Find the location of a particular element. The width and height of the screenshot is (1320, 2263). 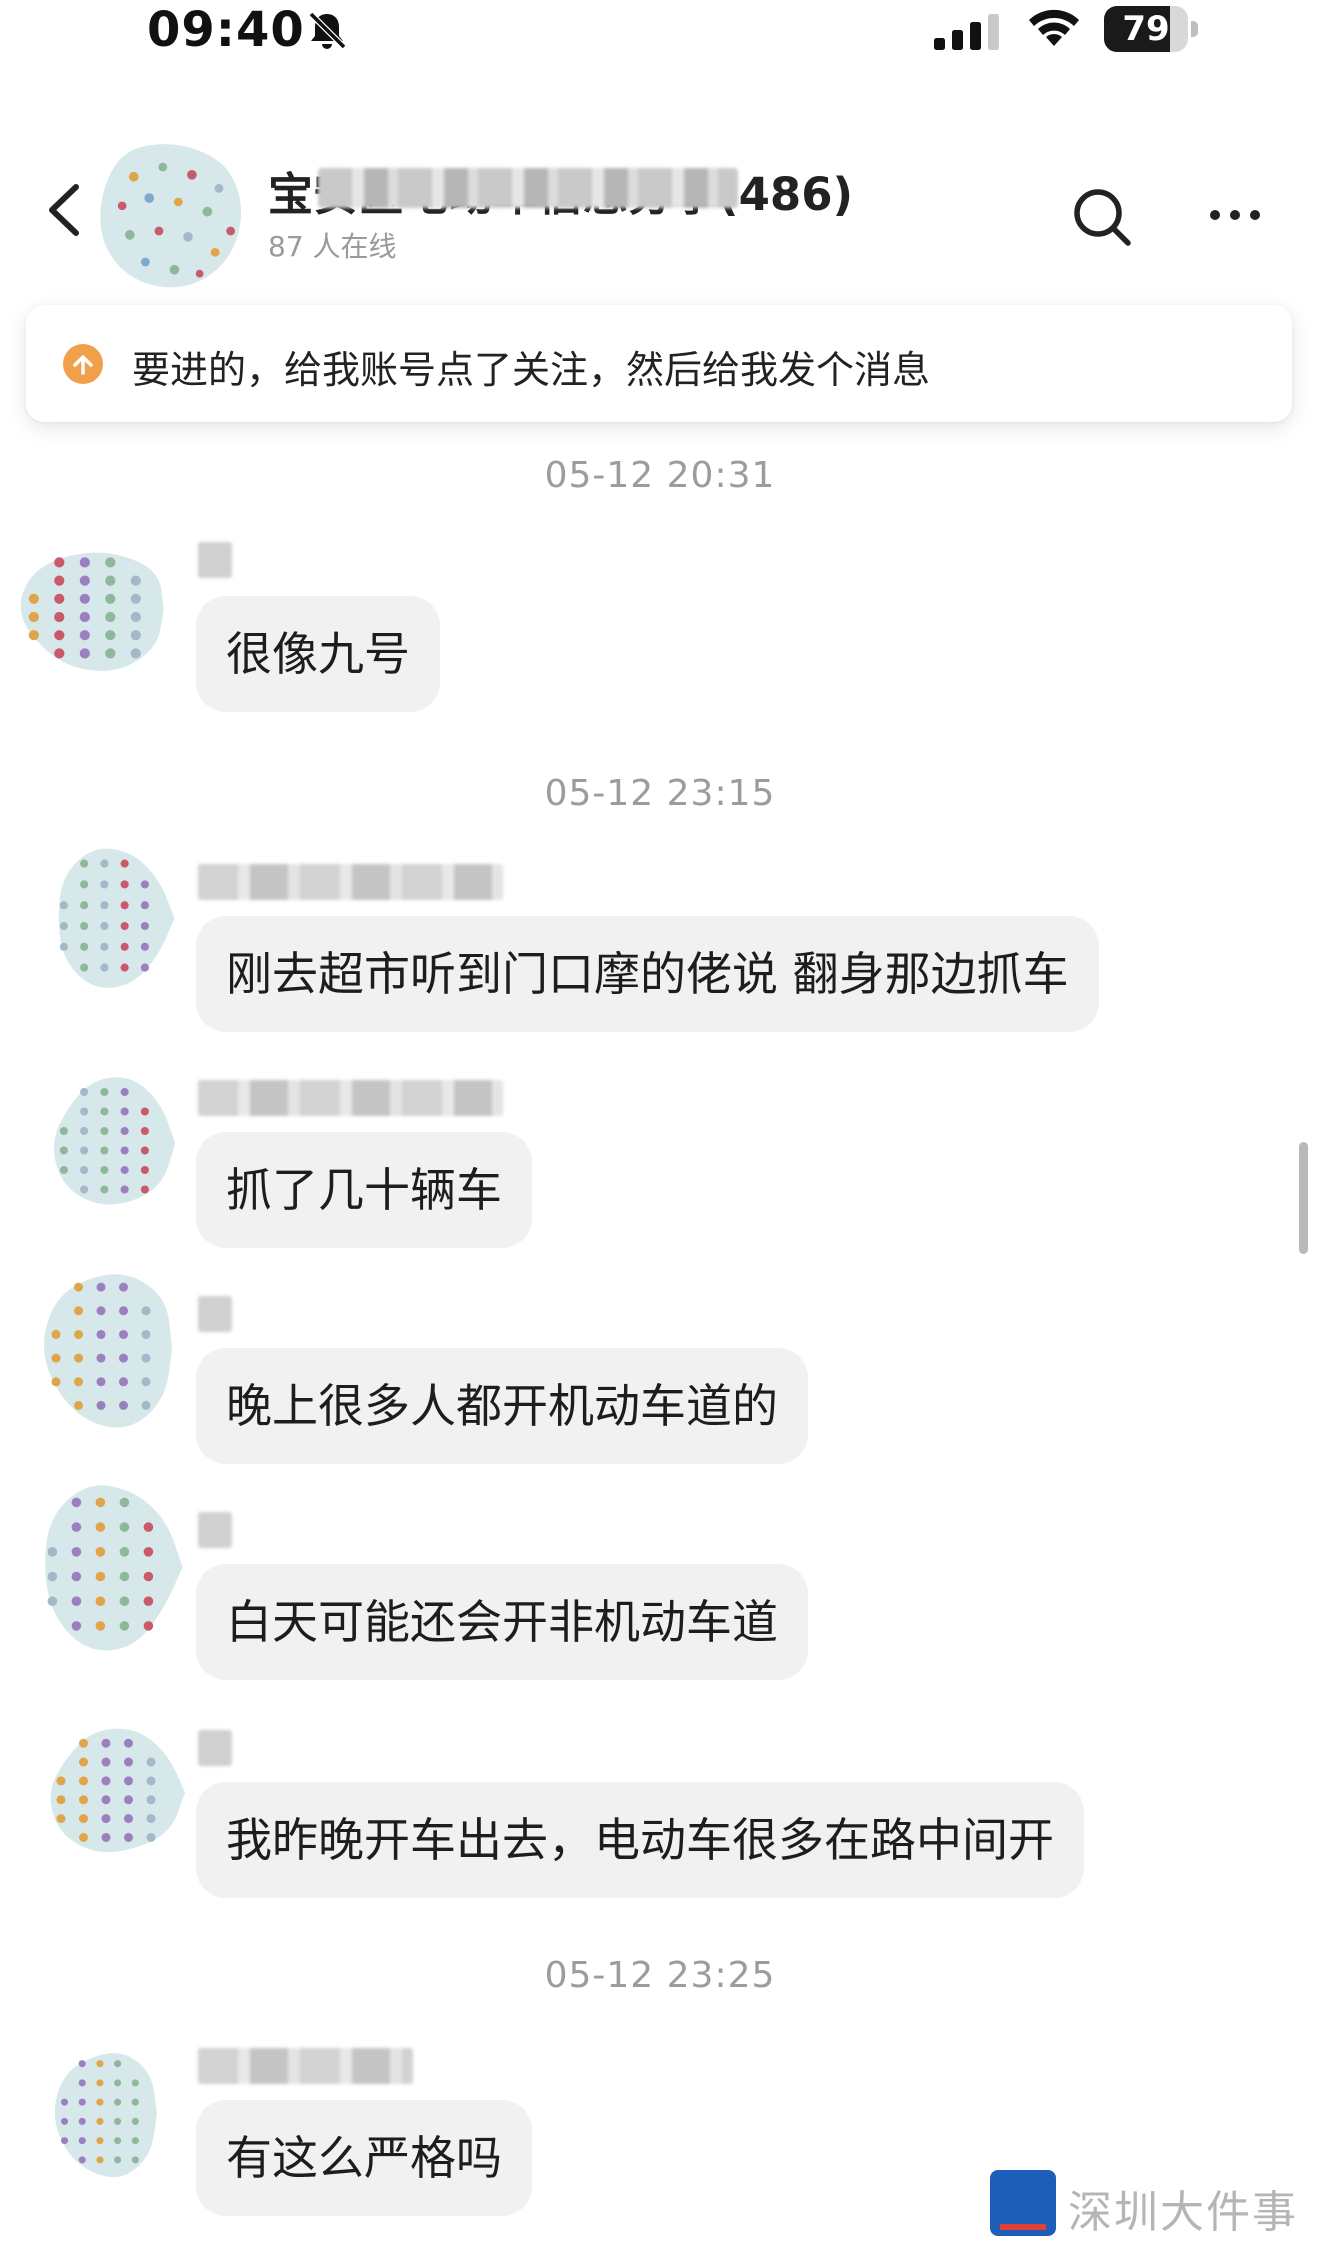

online-count: 87 人在线 is located at coordinates (332, 246).